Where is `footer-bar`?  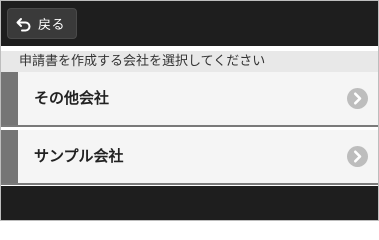 footer-bar is located at coordinates (189, 203).